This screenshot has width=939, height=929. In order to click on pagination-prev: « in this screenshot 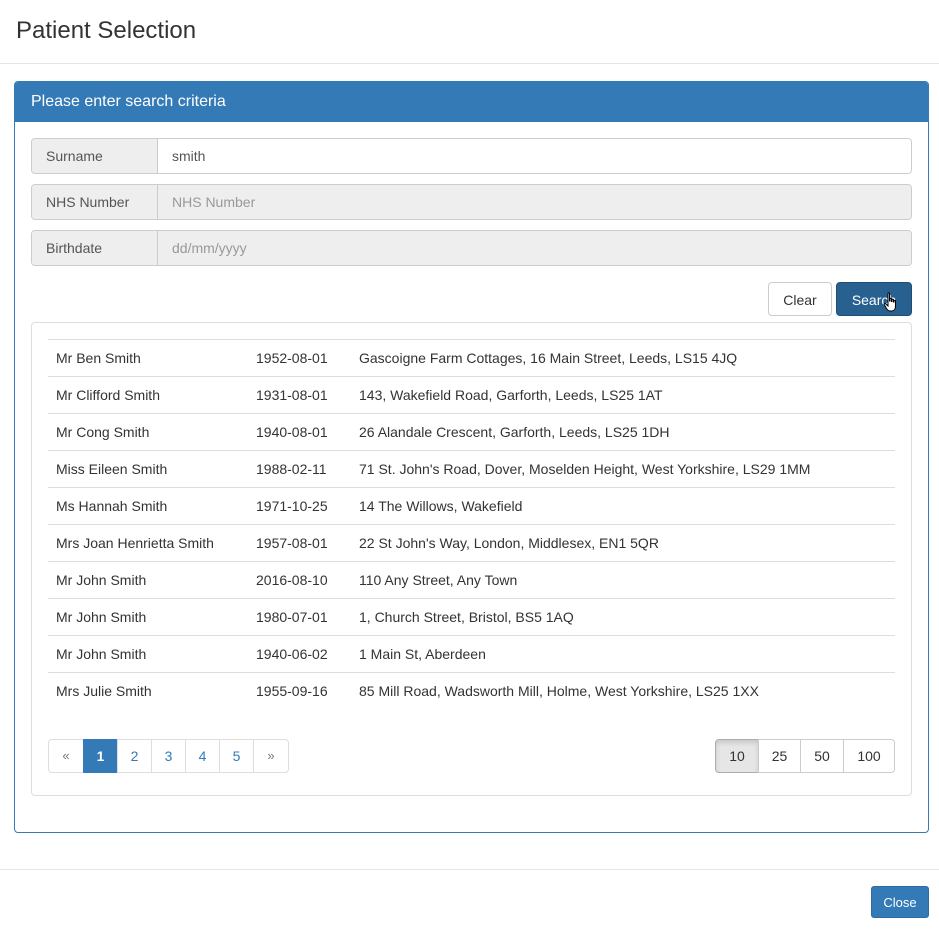, I will do `click(66, 756)`.